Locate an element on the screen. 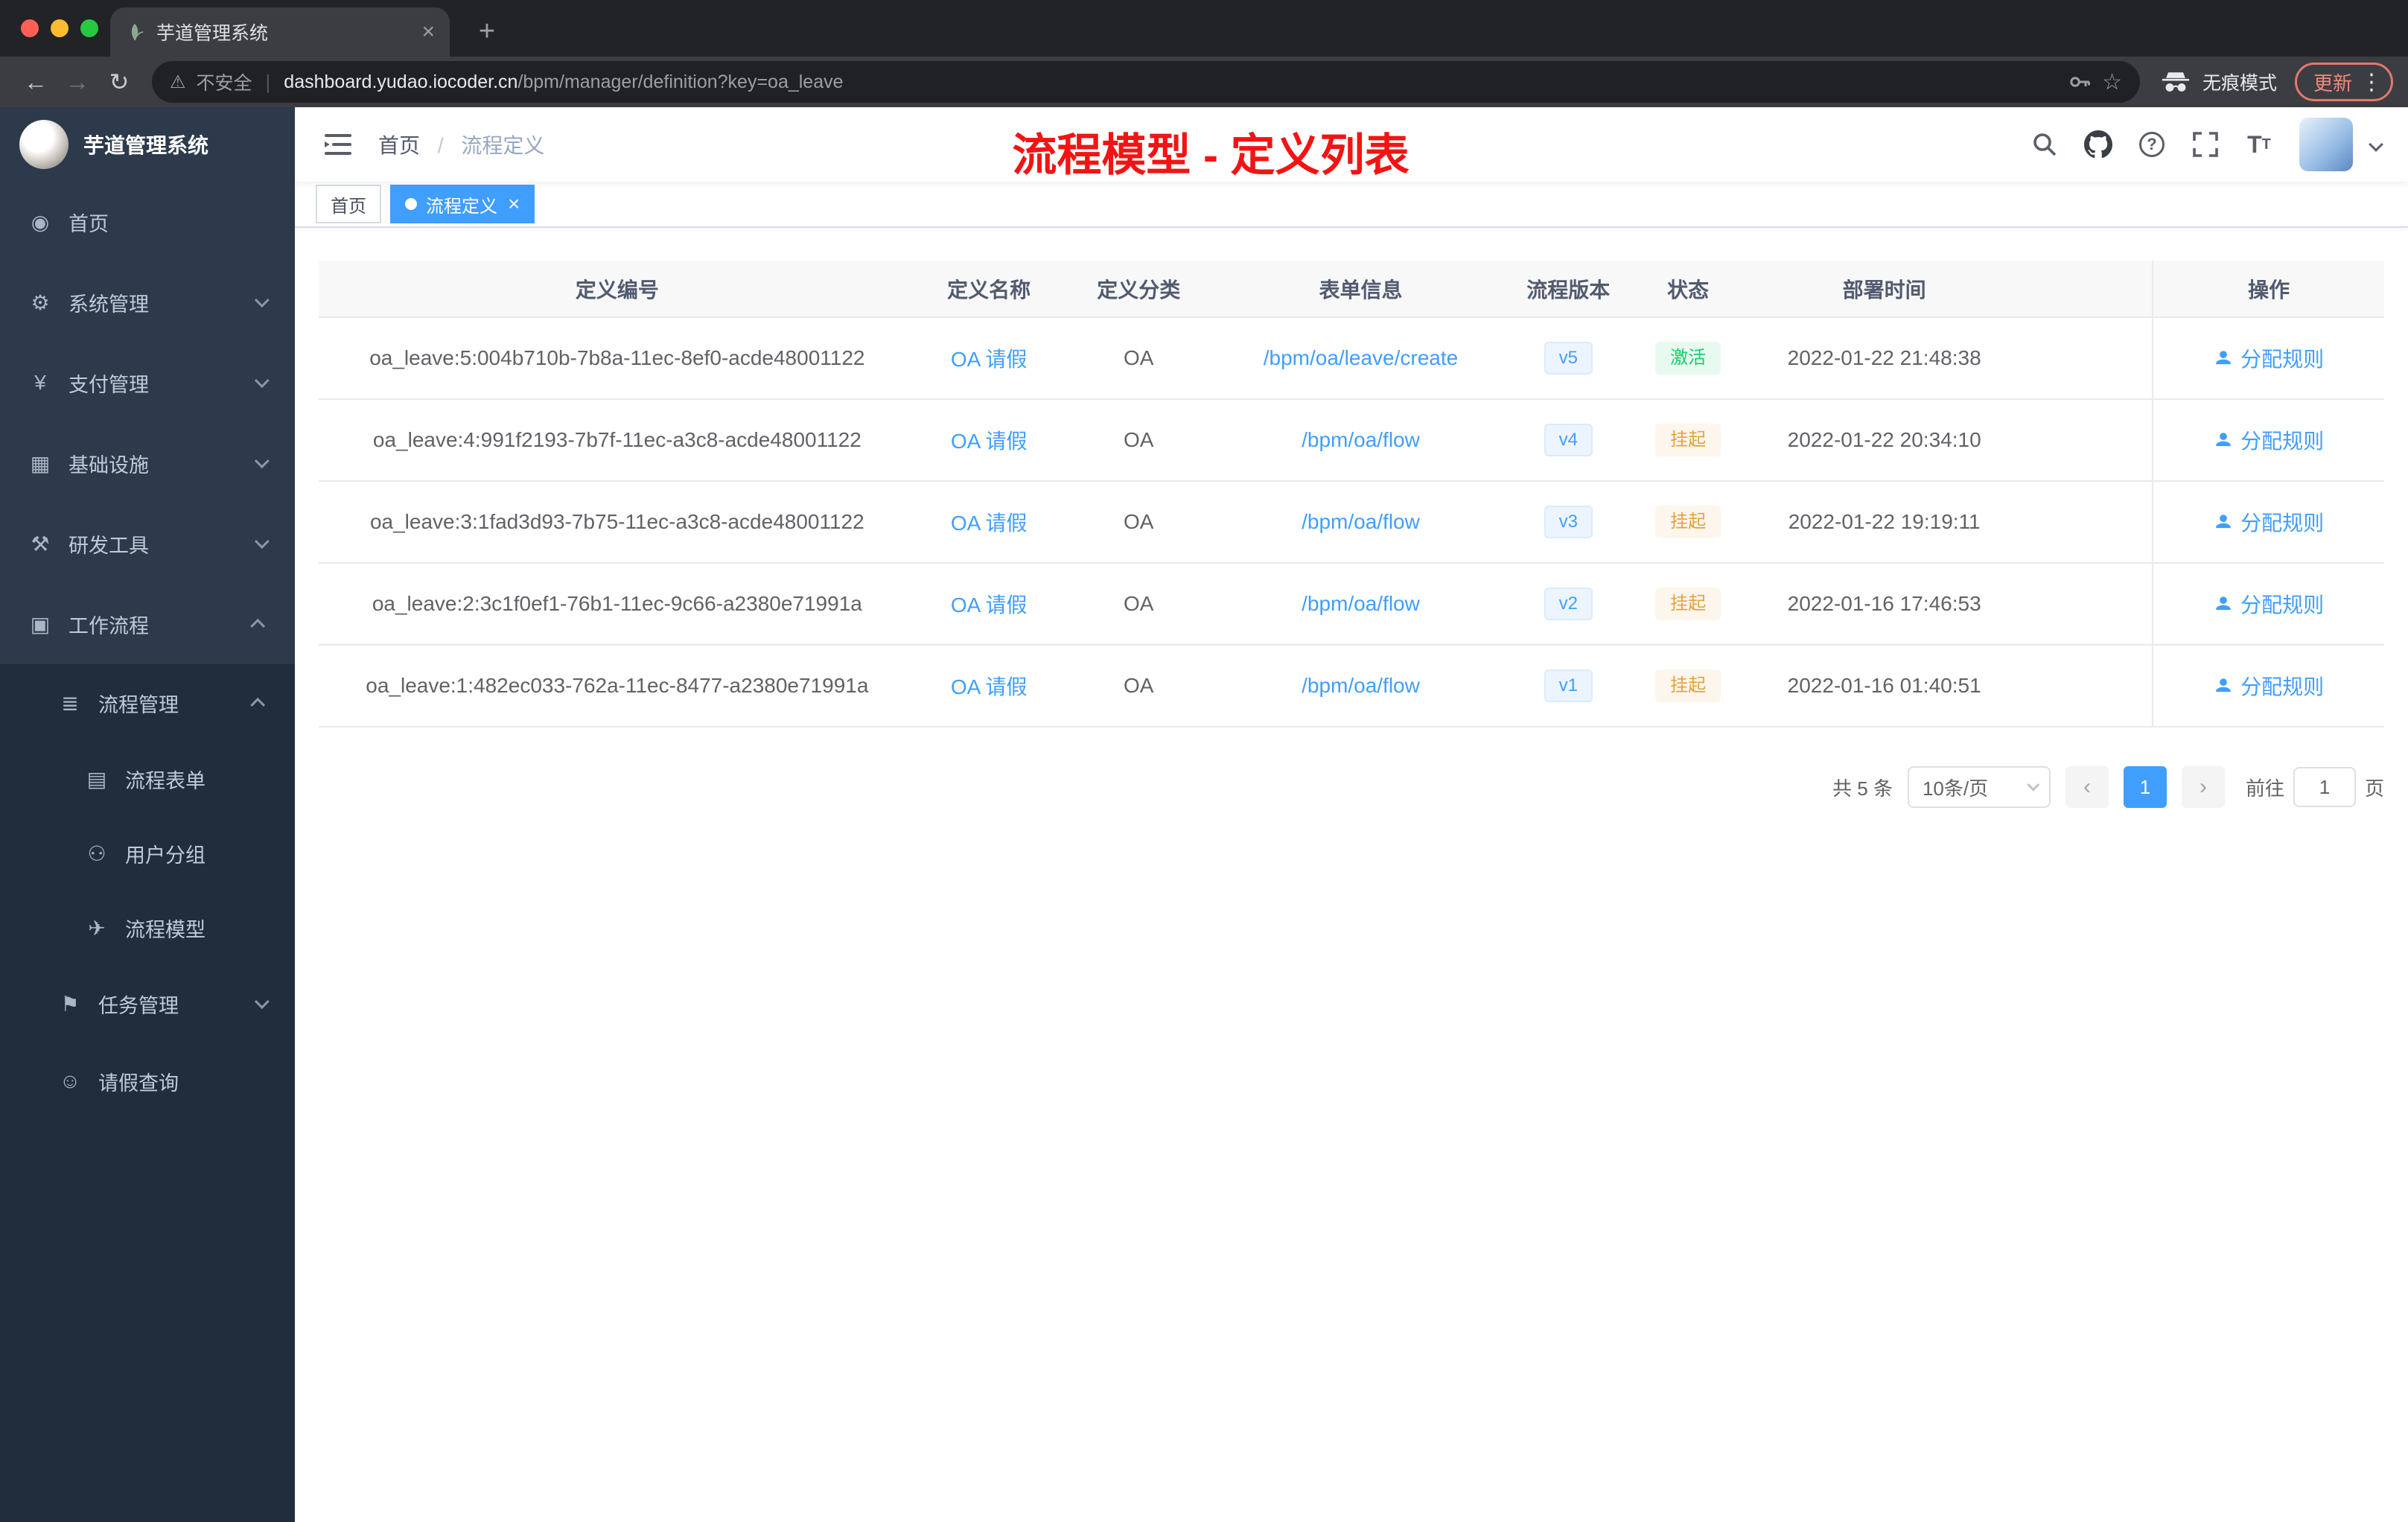 The image size is (2408, 1522). sidebar-item-leave-query: ☺ 请假查询 is located at coordinates (147, 1081).